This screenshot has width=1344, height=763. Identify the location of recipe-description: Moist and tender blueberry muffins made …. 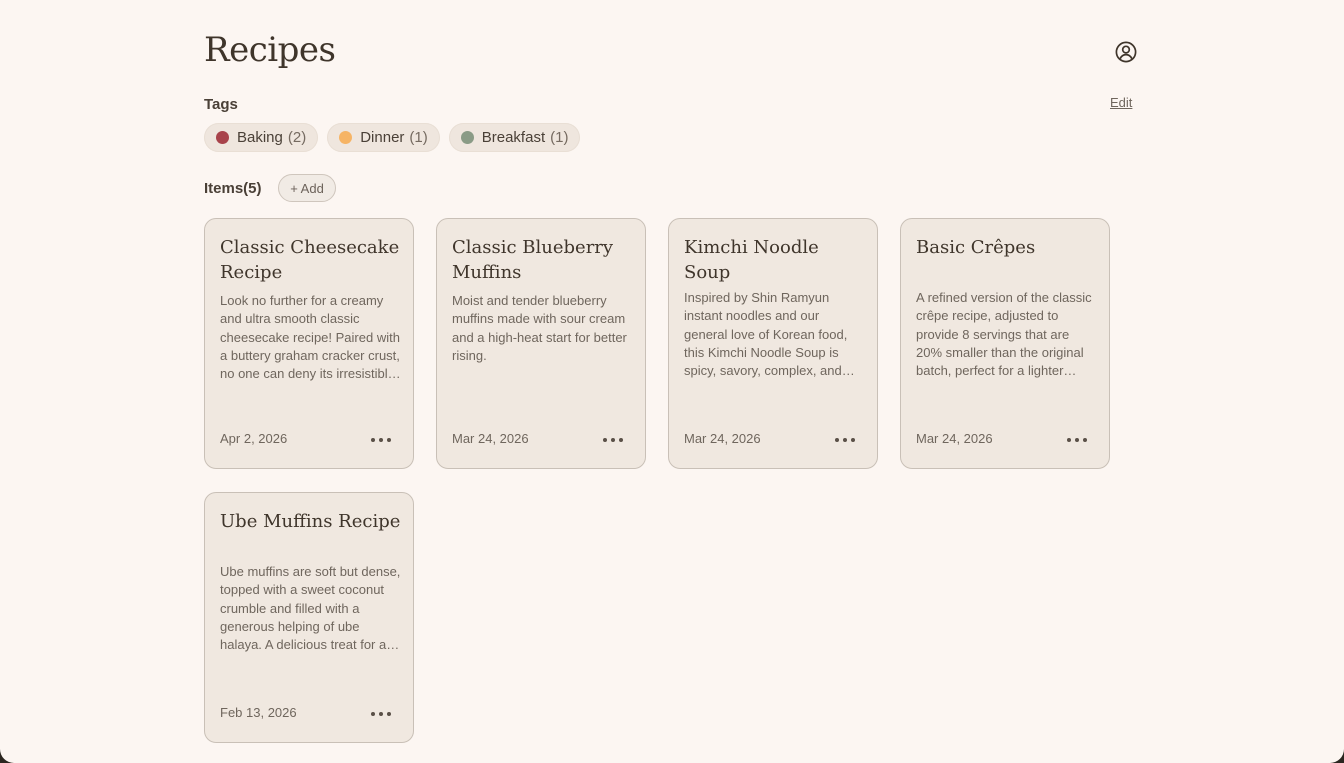
(539, 328).